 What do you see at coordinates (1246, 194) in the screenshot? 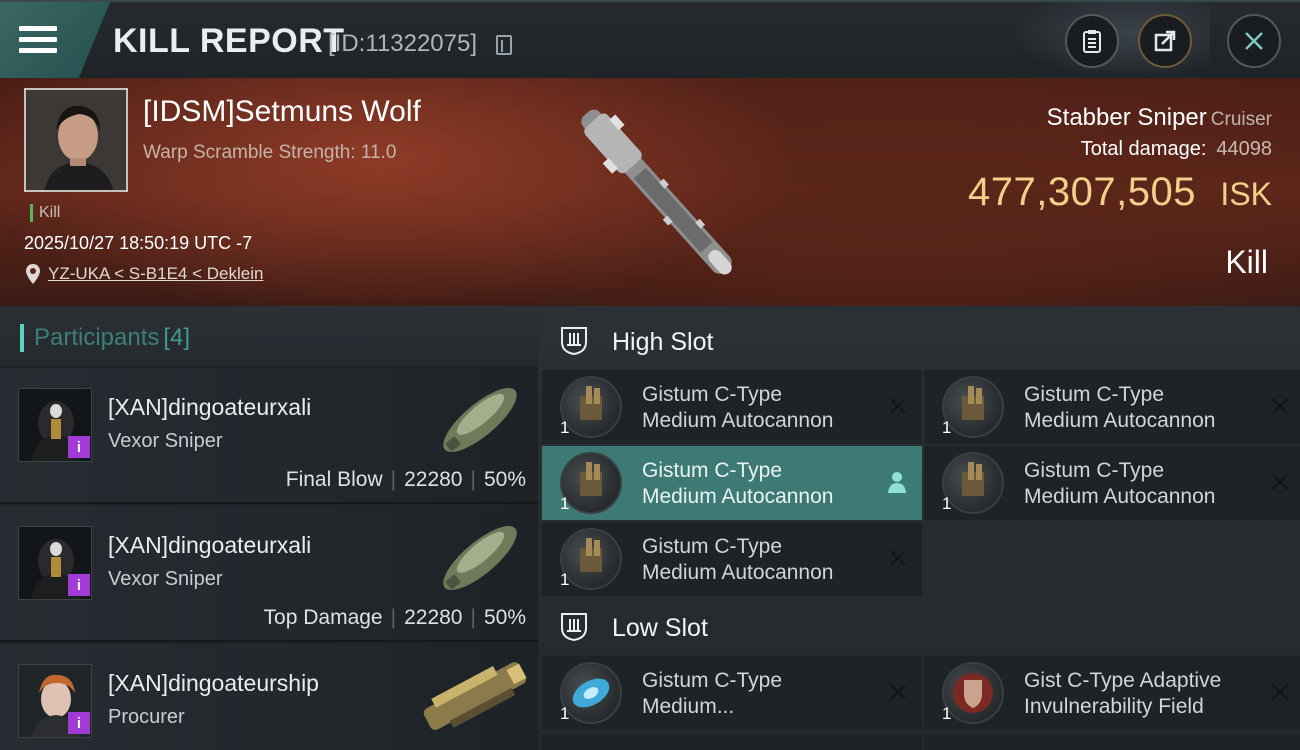
I see `isk-unit: ISK` at bounding box center [1246, 194].